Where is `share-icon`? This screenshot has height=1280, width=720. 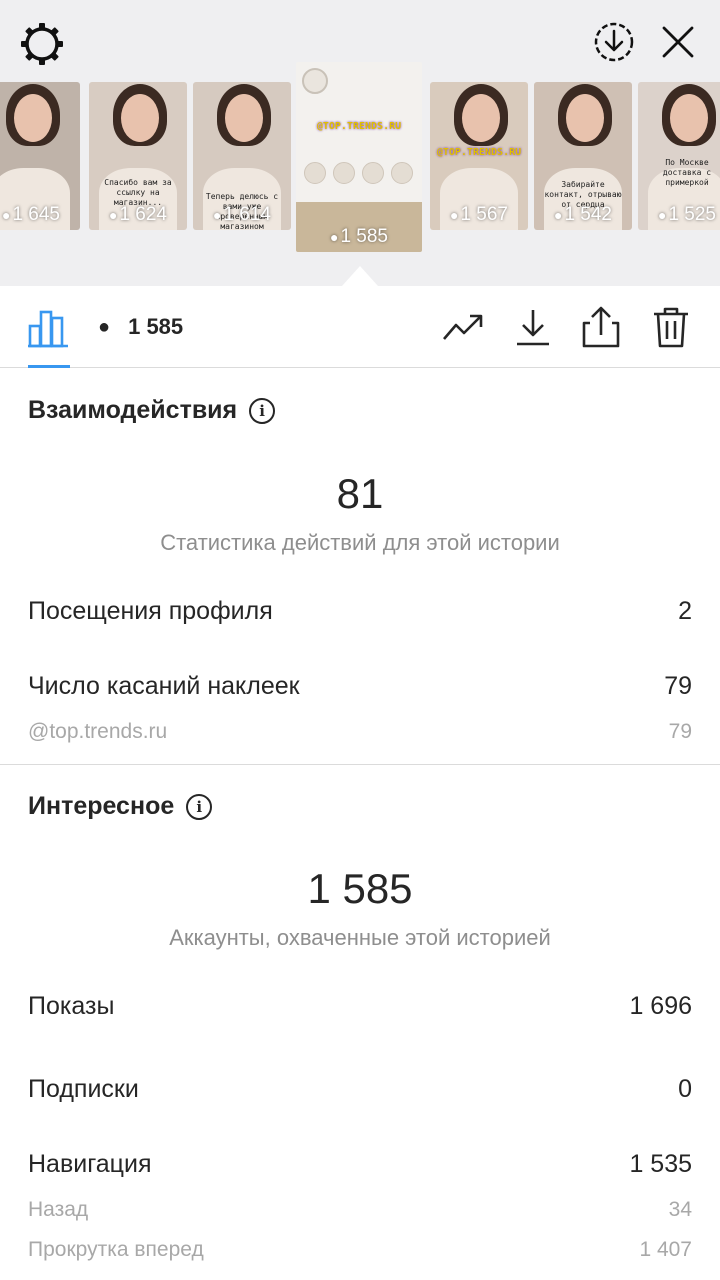
share-icon is located at coordinates (601, 327).